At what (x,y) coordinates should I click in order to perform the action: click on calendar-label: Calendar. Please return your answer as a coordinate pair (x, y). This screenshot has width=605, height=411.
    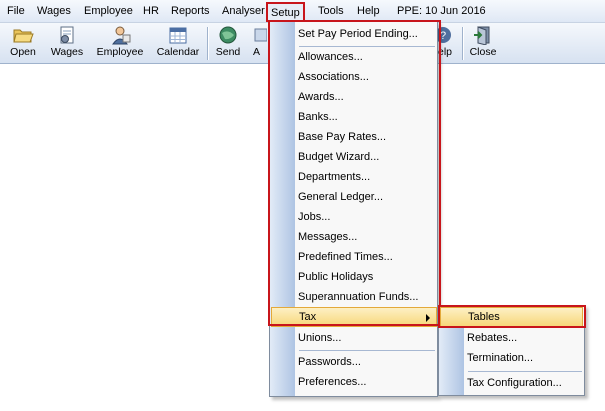
    Looking at the image, I should click on (178, 52).